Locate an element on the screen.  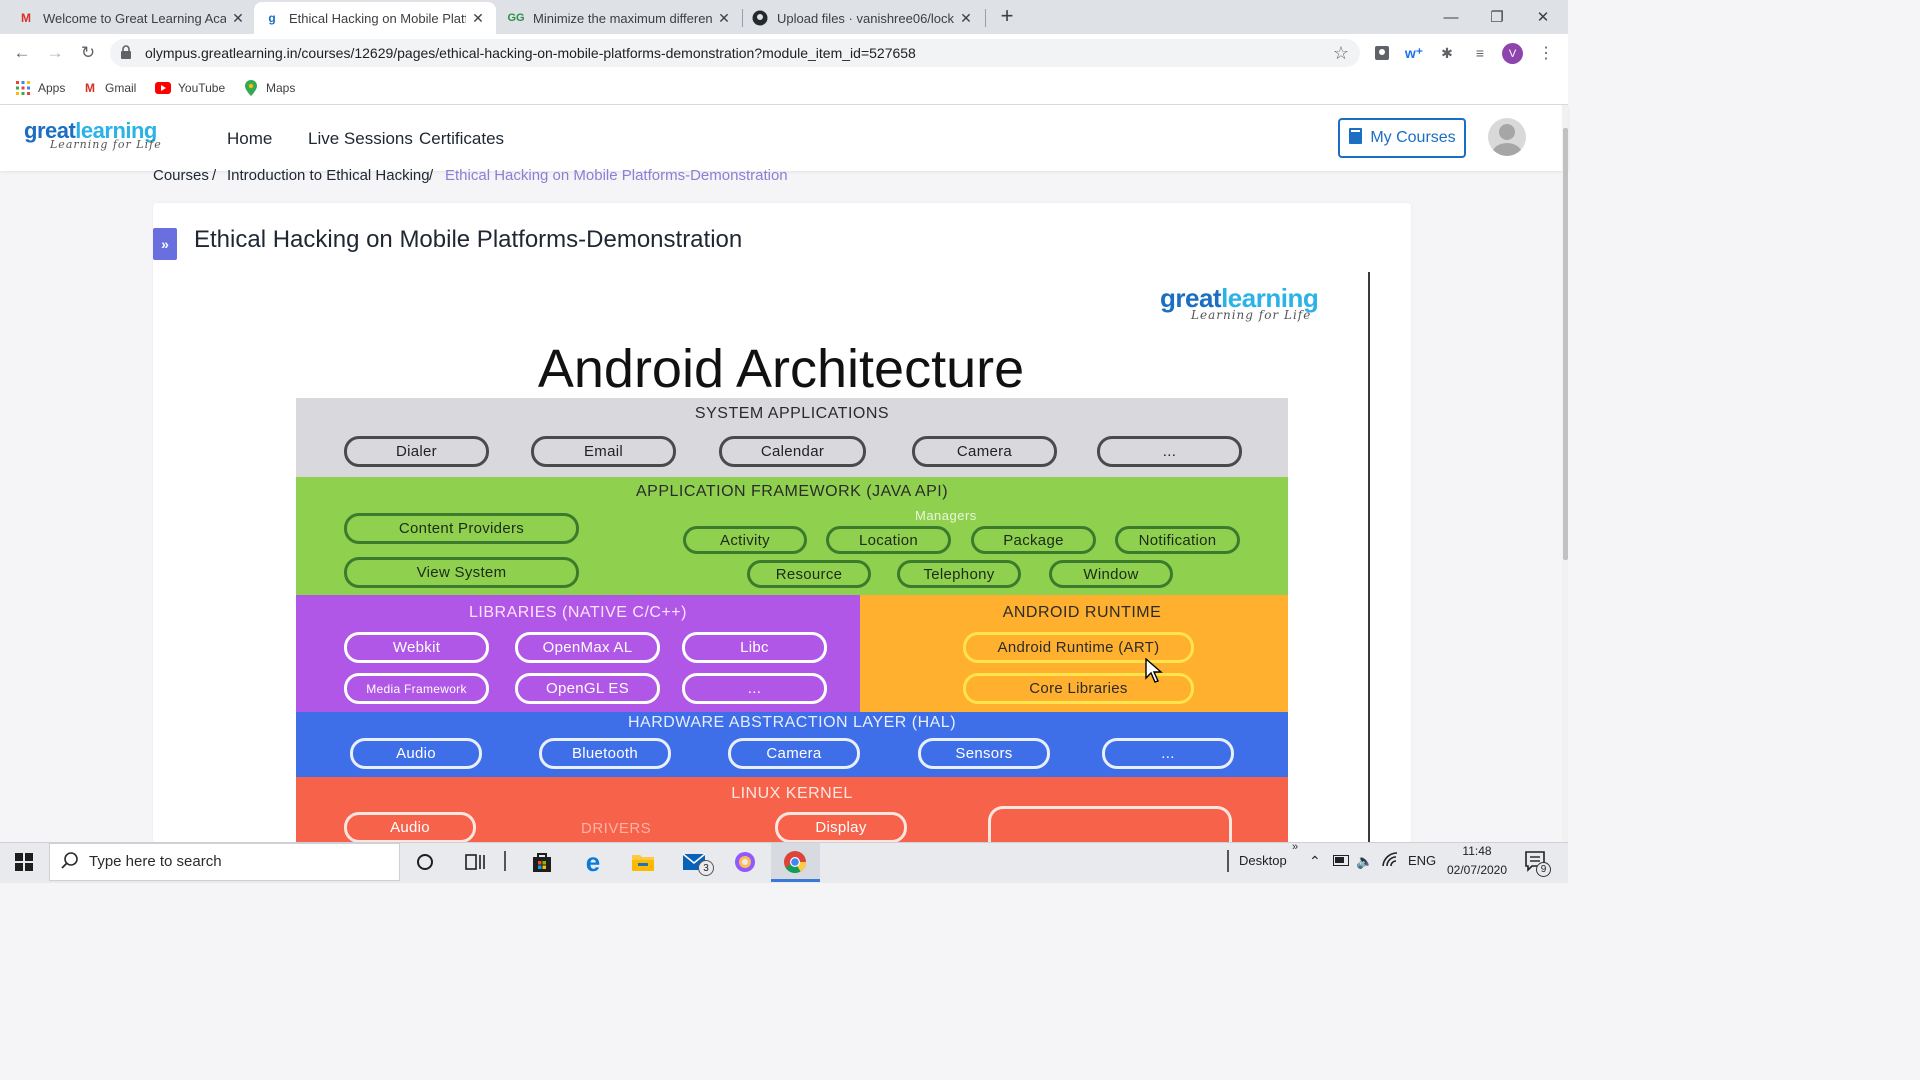
github-icon is located at coordinates (760, 18).